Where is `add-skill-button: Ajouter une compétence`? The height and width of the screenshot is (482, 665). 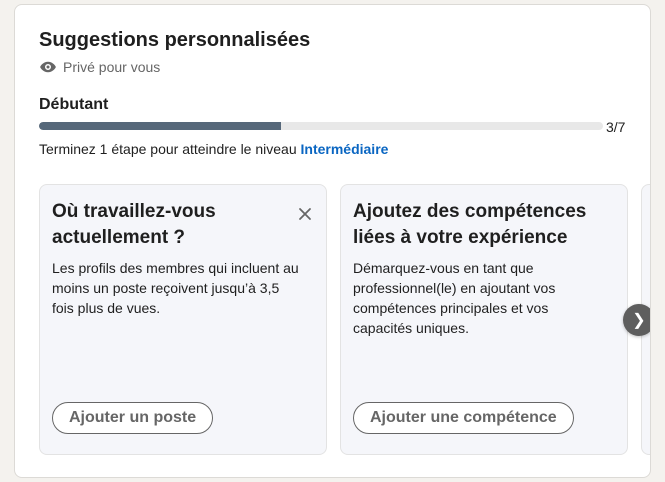 add-skill-button: Ajouter une compétence is located at coordinates (463, 418).